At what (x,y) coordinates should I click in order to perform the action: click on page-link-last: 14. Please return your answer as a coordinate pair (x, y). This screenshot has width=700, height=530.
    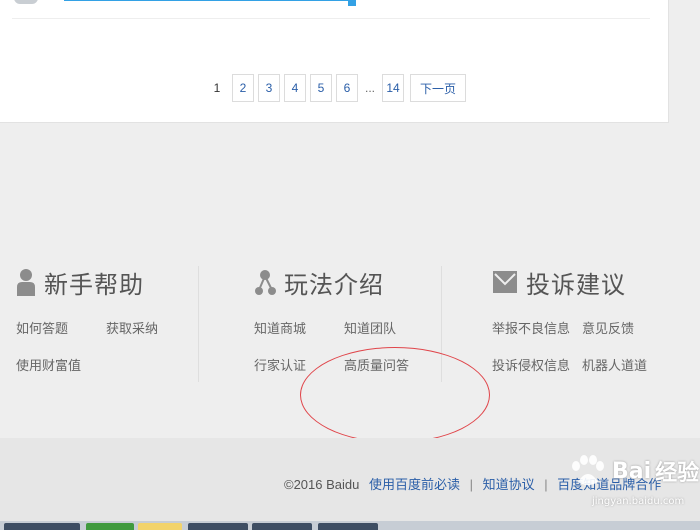
    Looking at the image, I should click on (393, 88).